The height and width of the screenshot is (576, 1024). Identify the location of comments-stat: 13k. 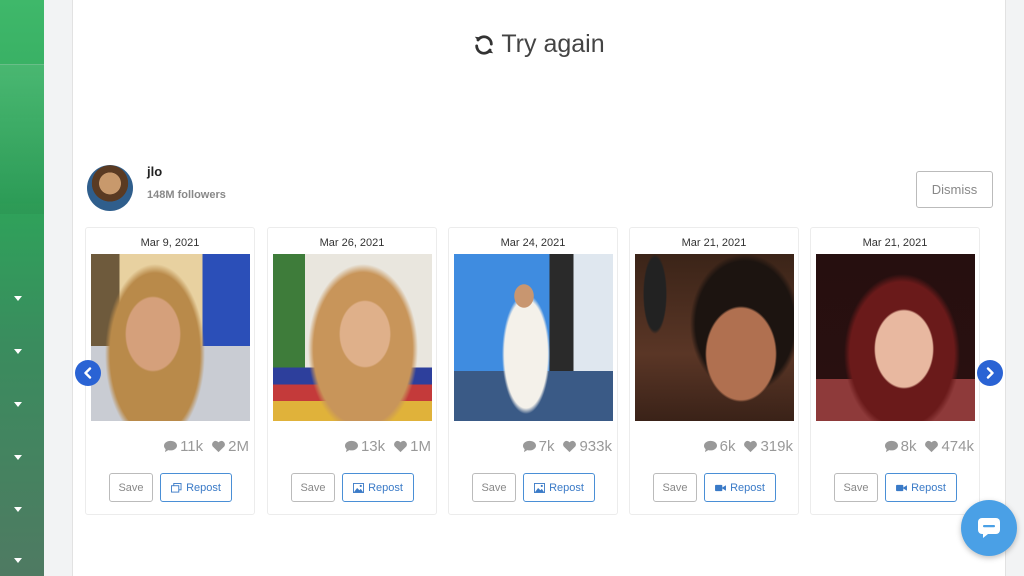
(364, 446).